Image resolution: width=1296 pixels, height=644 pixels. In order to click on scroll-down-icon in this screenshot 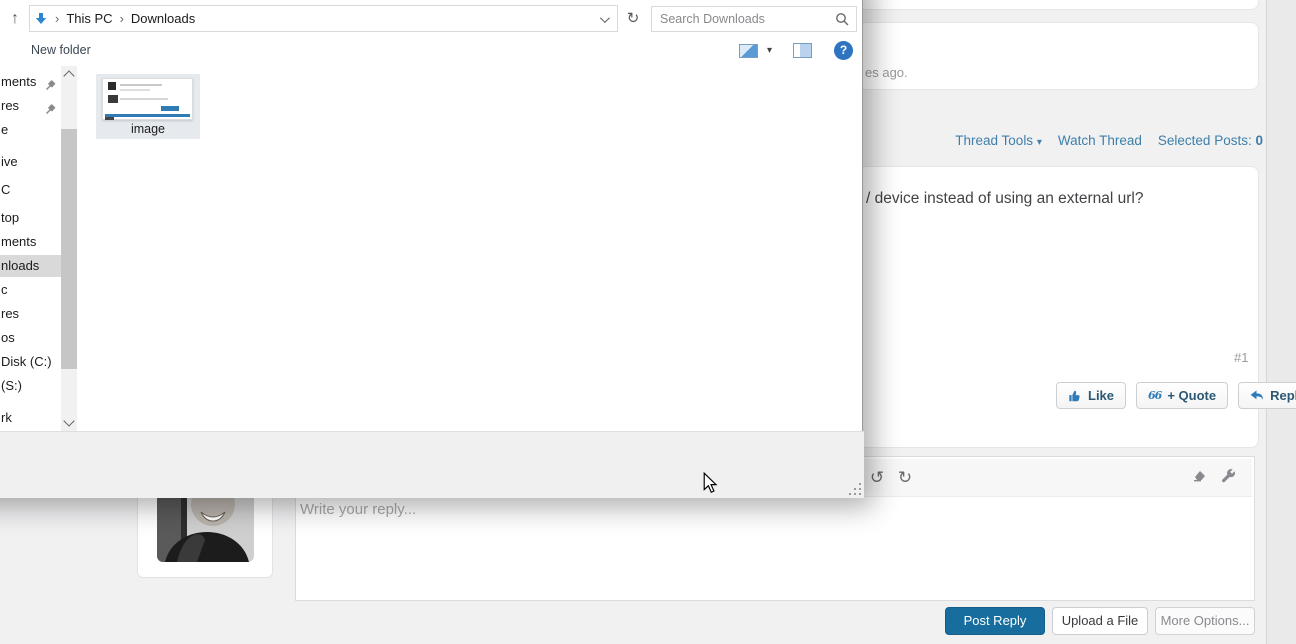, I will do `click(69, 421)`.